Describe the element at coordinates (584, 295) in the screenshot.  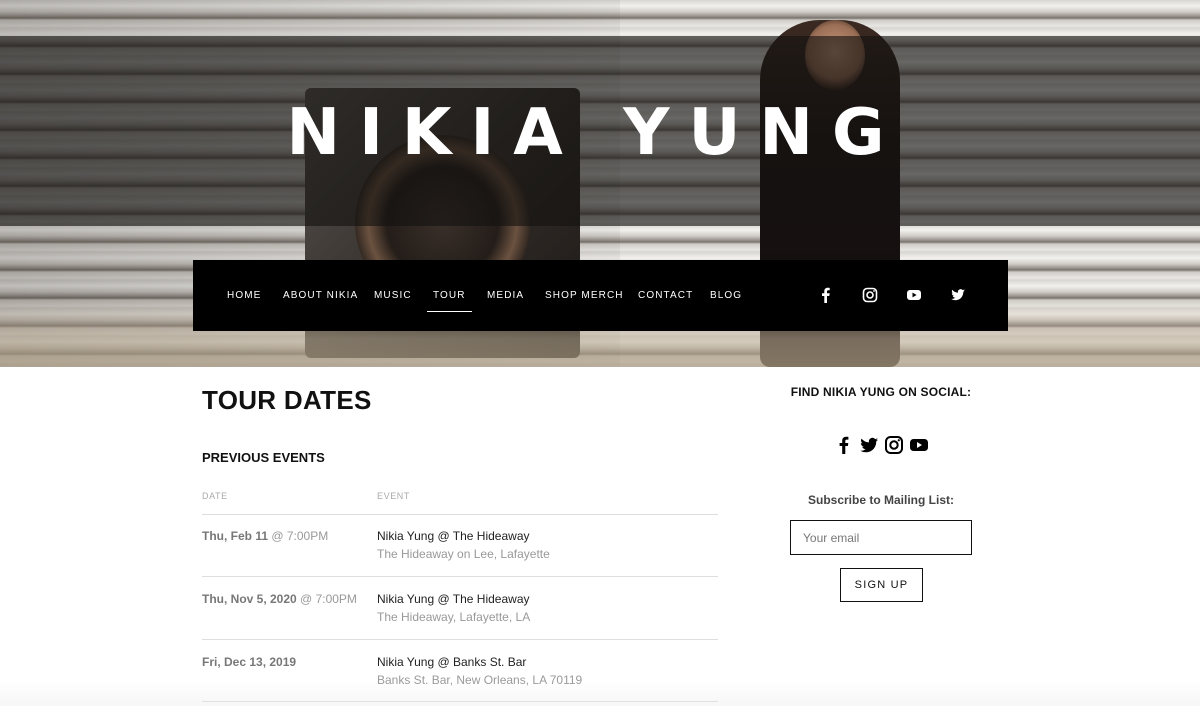
I see `nav-shop-merch: SHOP MERCH` at that location.